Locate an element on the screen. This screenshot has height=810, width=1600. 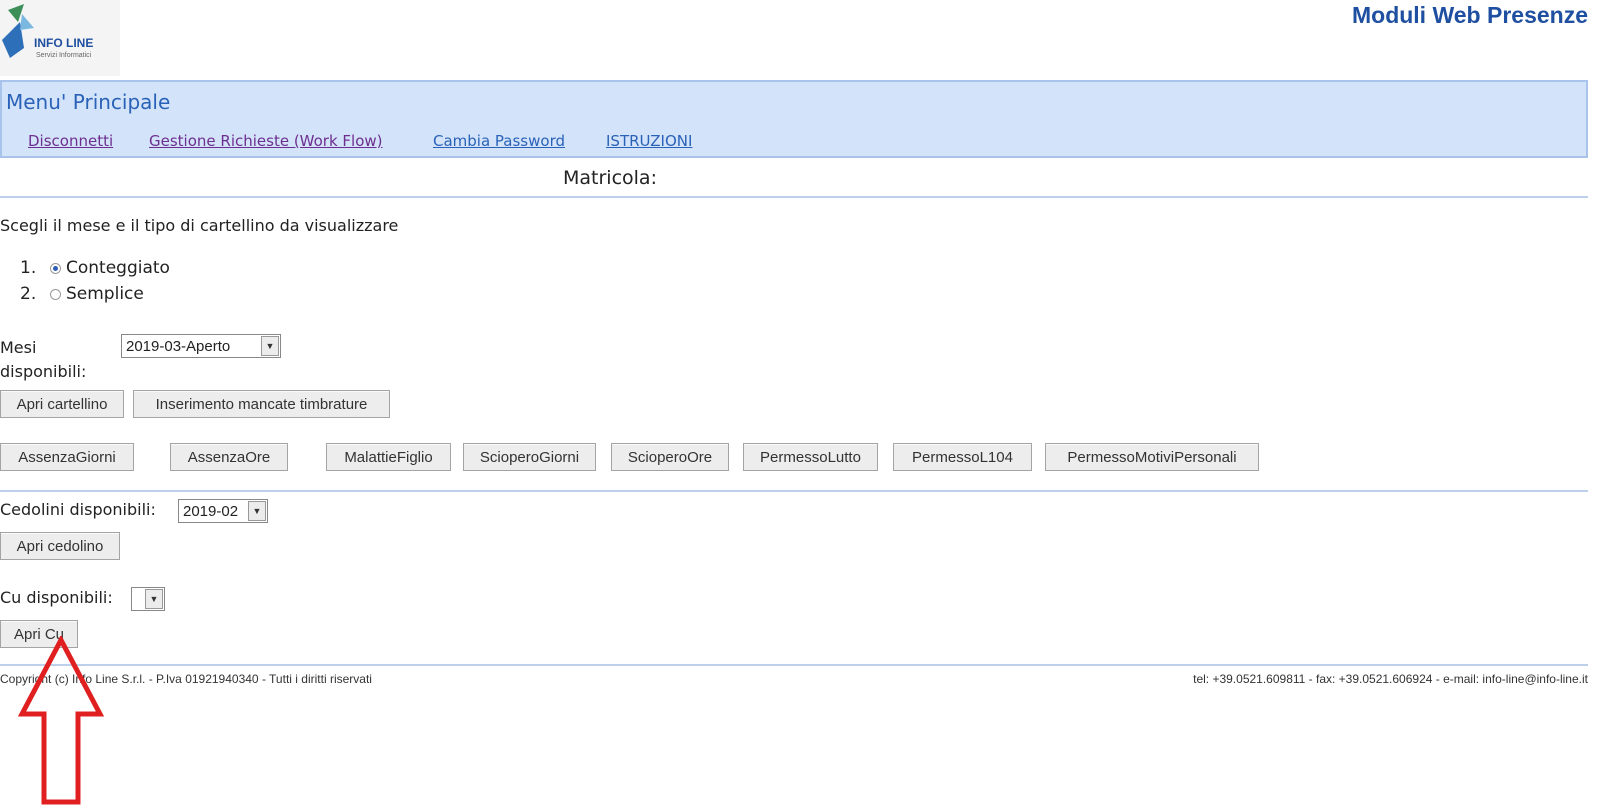
cu-disponibili-label: Cu disponibili: is located at coordinates (56, 597).